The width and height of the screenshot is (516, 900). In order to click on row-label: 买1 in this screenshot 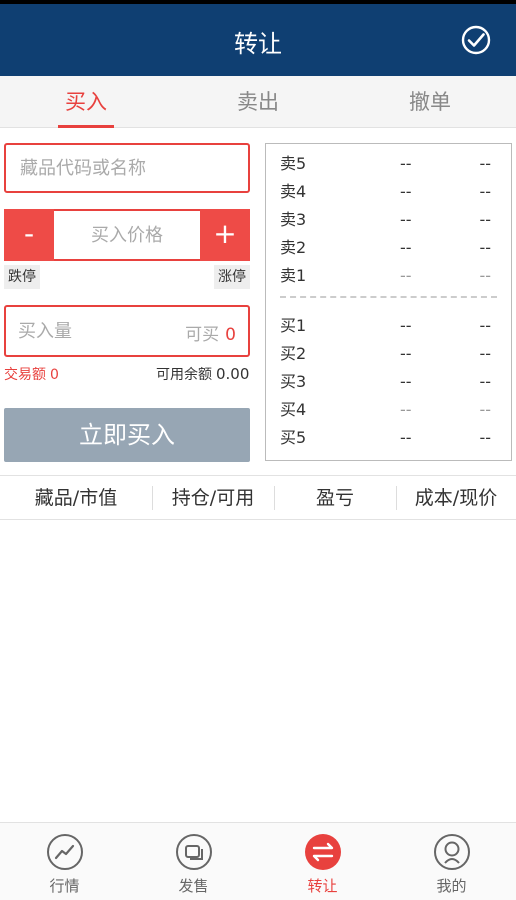, I will do `click(293, 325)`.